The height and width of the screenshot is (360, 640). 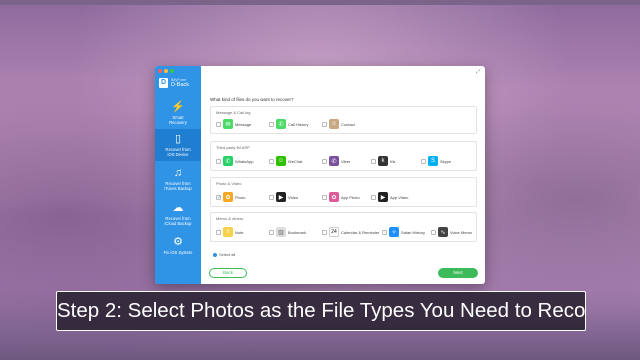 I want to click on brand: D iMyFone D-Back, so click(x=179, y=83).